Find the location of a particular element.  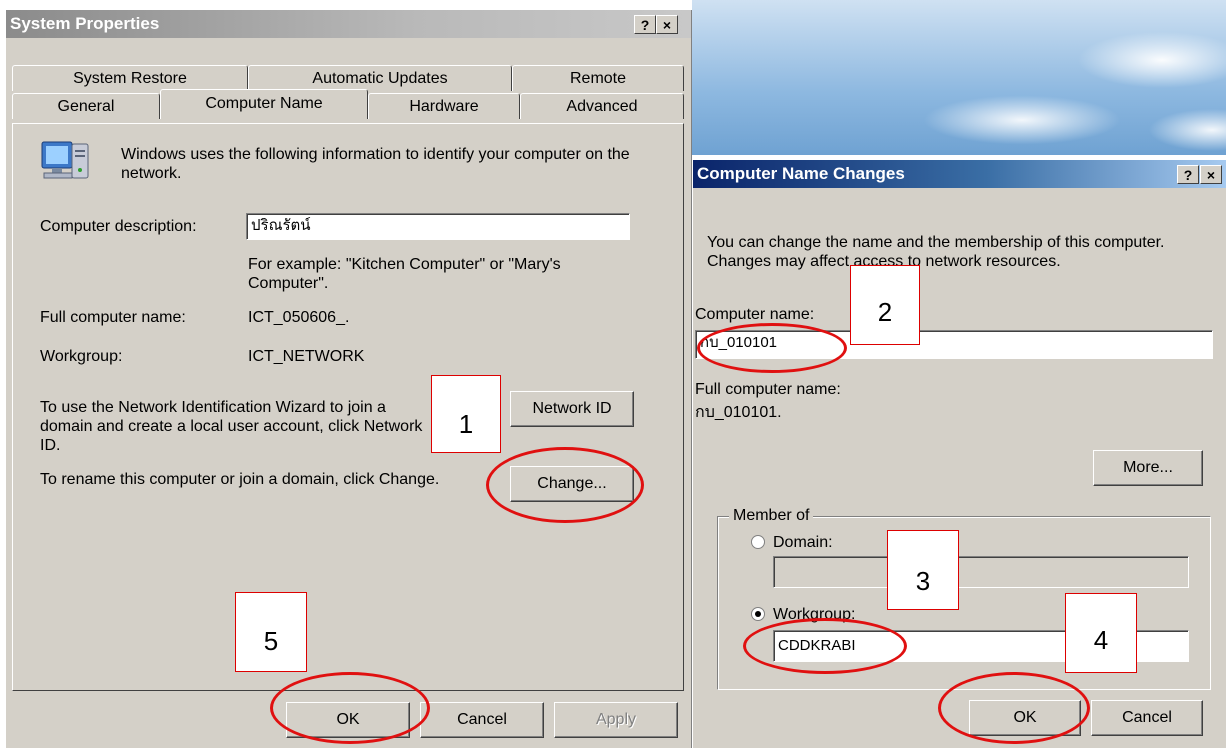

tab-advanced: Advanced is located at coordinates (602, 106).